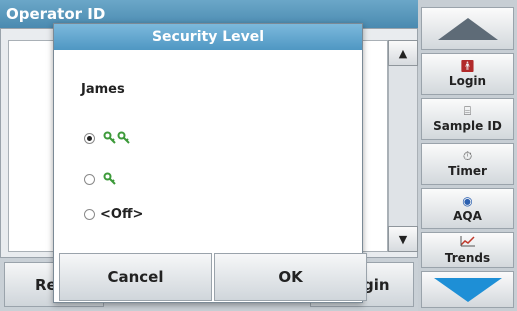  Describe the element at coordinates (89, 138) in the screenshot. I see `radio-button-selected` at that location.